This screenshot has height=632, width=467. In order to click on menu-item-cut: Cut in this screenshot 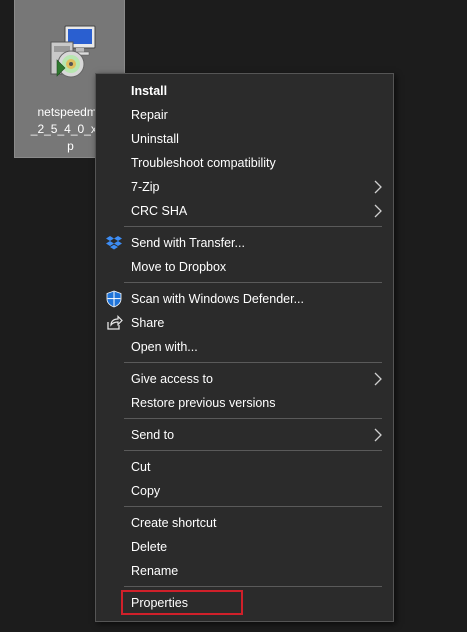, I will do `click(244, 467)`.